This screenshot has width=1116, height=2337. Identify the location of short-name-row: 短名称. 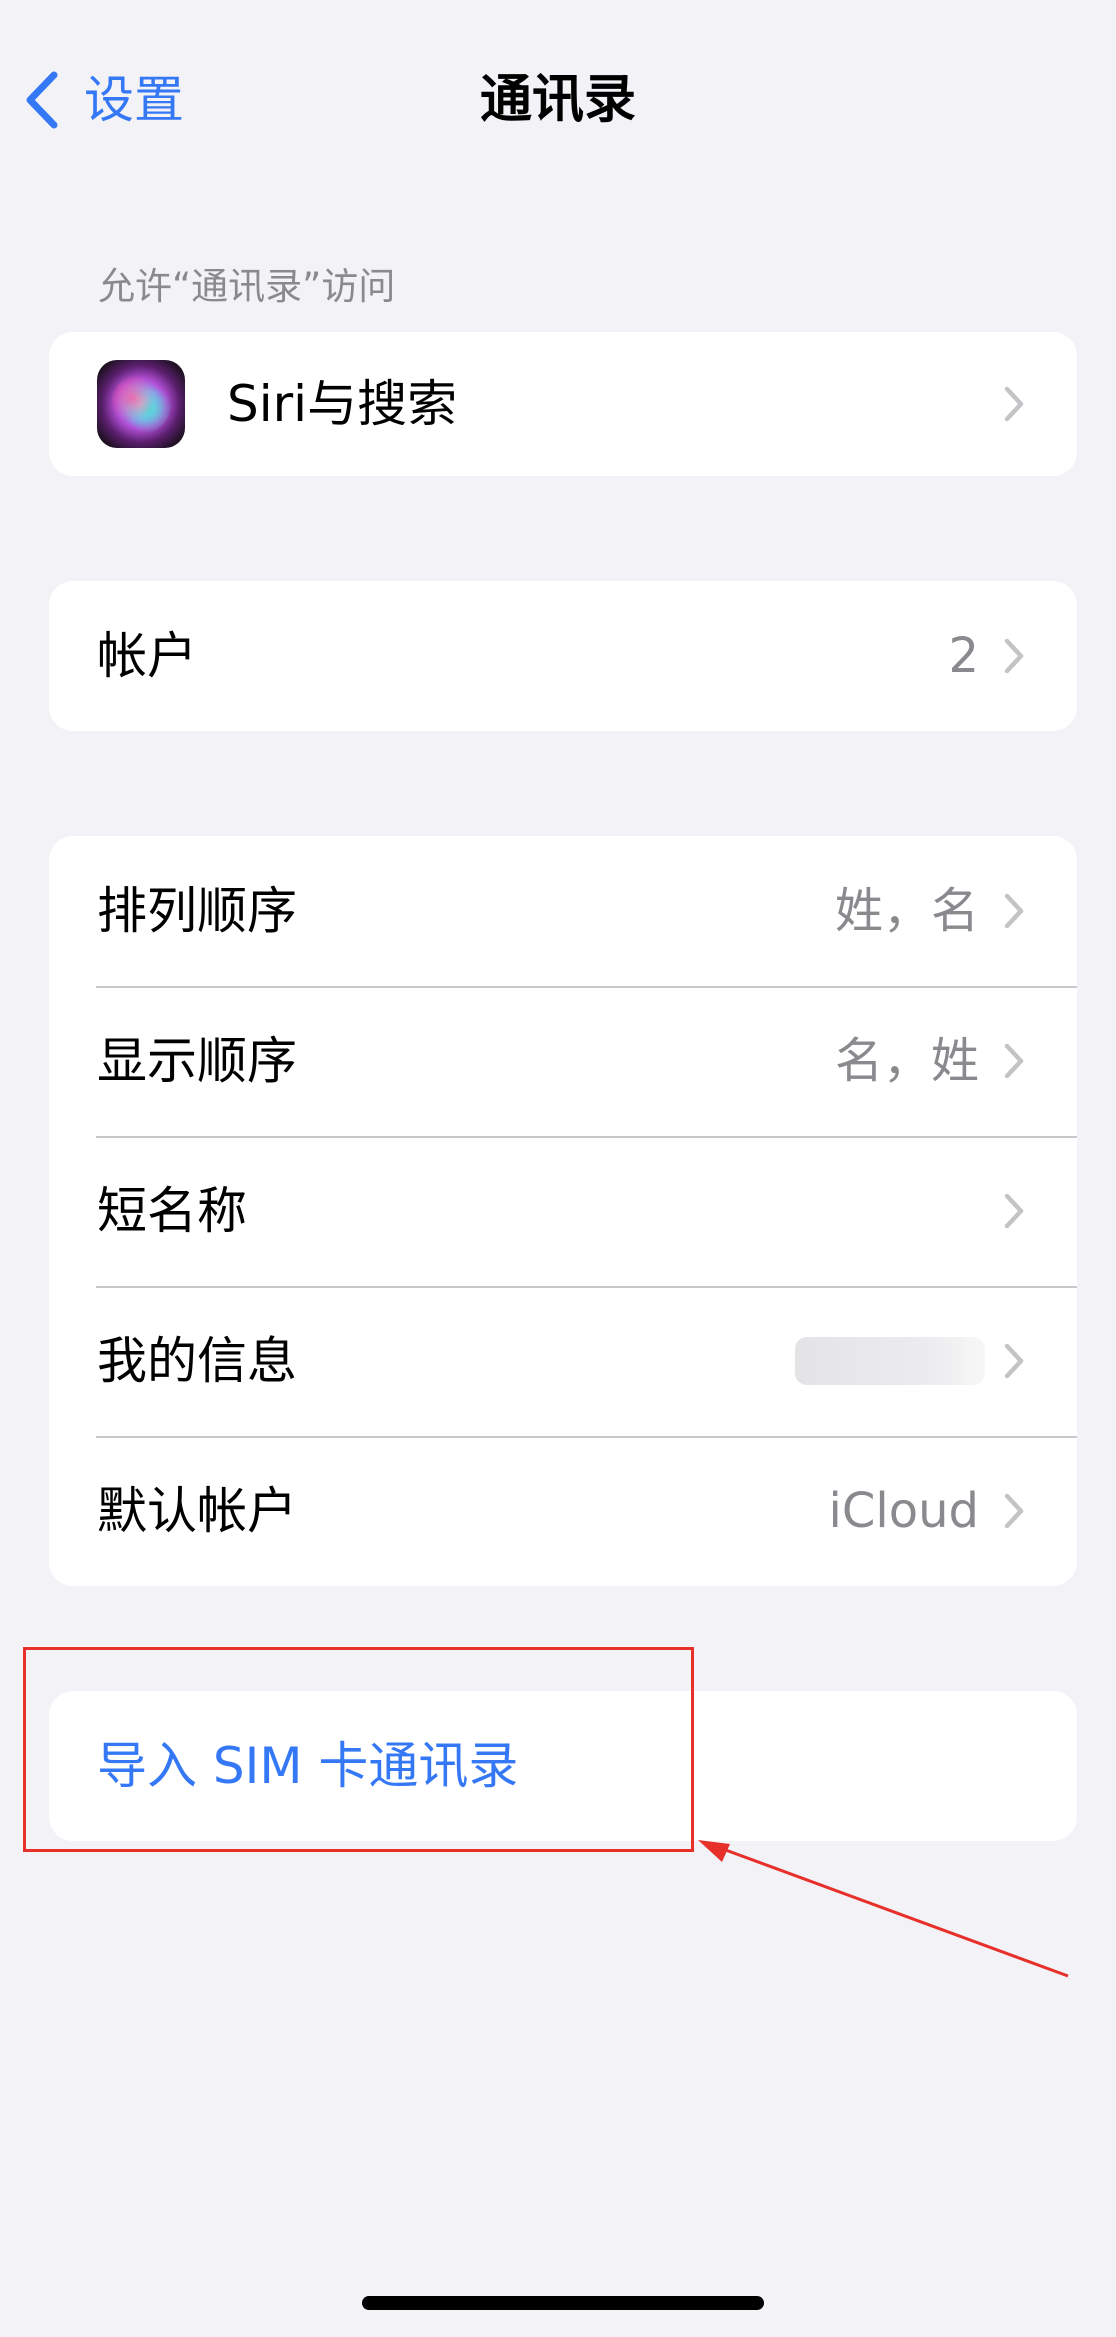
(563, 1211).